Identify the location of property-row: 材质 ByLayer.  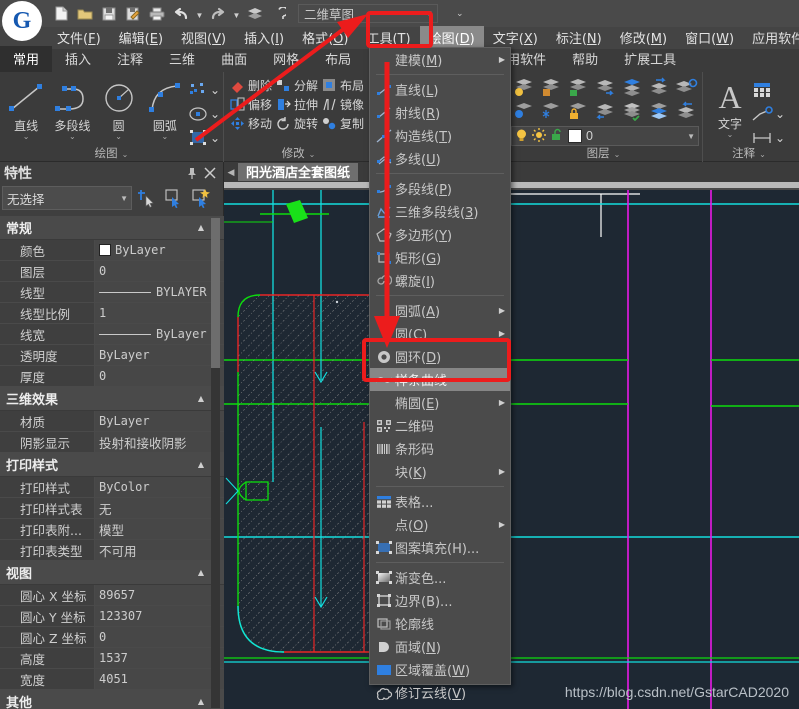
(112, 421).